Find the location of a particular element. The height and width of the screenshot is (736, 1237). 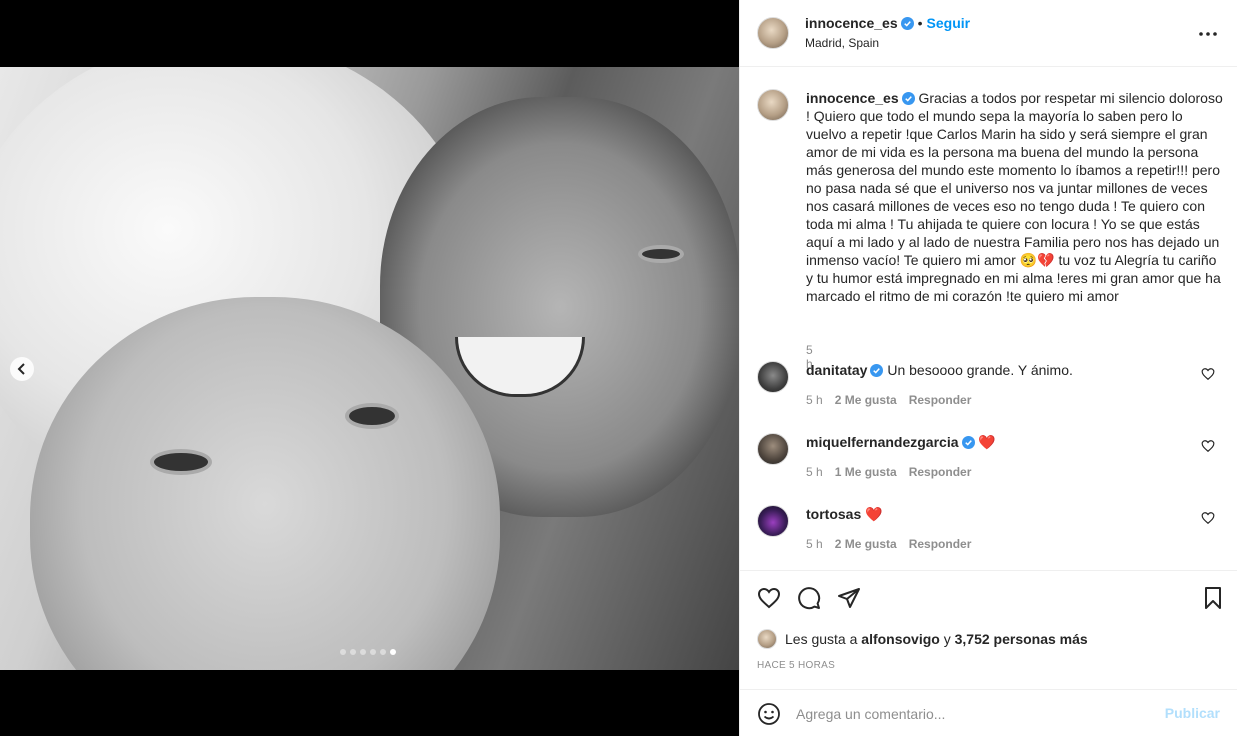

likes-connector: y is located at coordinates (947, 639).